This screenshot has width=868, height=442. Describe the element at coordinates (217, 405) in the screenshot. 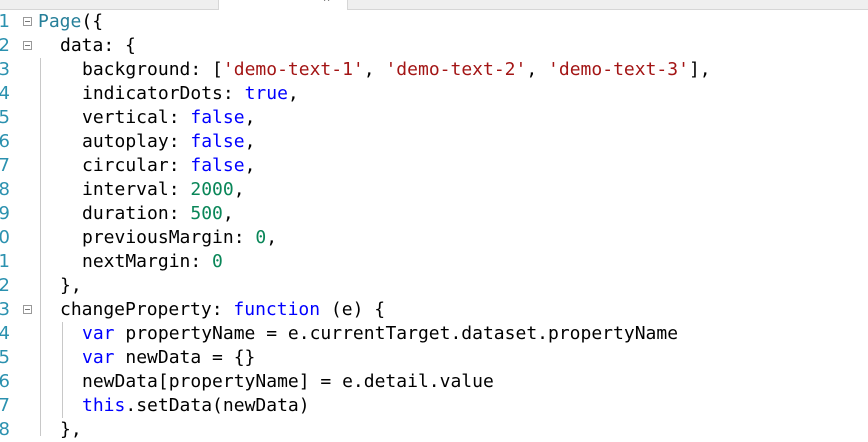

I see `code-token: .setData(newData)` at that location.